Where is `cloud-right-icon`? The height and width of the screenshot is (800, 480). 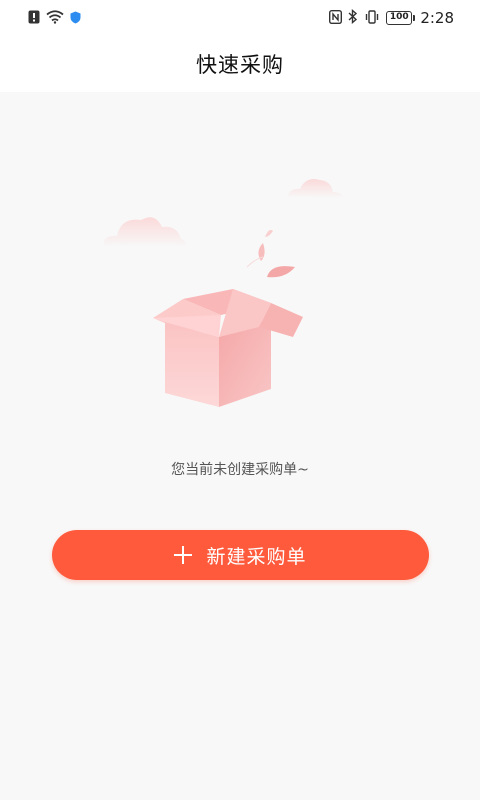
cloud-right-icon is located at coordinates (315, 188).